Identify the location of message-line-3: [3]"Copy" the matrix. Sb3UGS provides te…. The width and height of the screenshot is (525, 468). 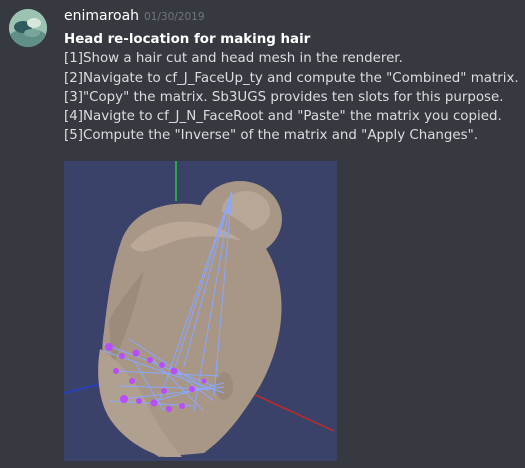
(284, 97).